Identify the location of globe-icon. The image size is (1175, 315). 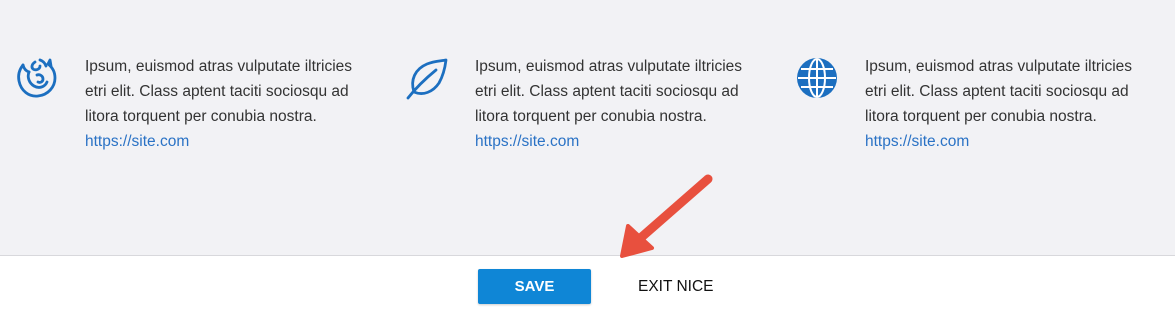
(817, 78).